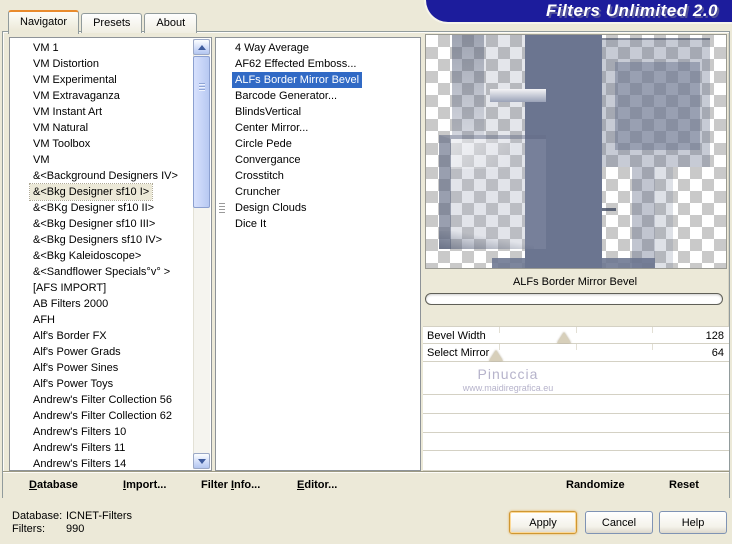 This screenshot has width=732, height=544. I want to click on param-value: 64, so click(717, 353).